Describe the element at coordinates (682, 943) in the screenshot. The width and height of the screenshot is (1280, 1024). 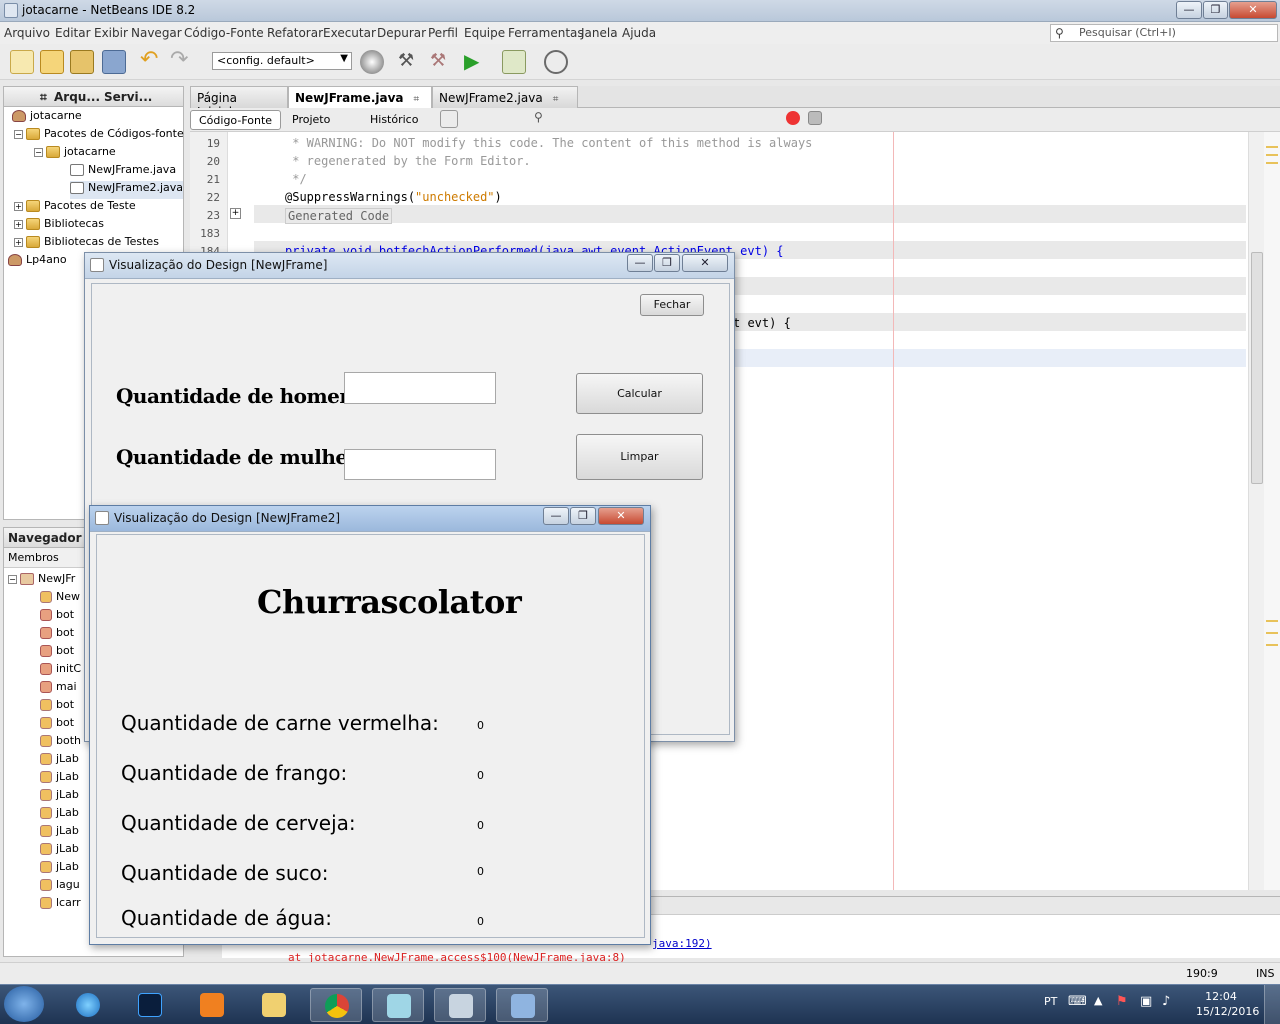
I see `stacktrace-link: java:192)` at that location.